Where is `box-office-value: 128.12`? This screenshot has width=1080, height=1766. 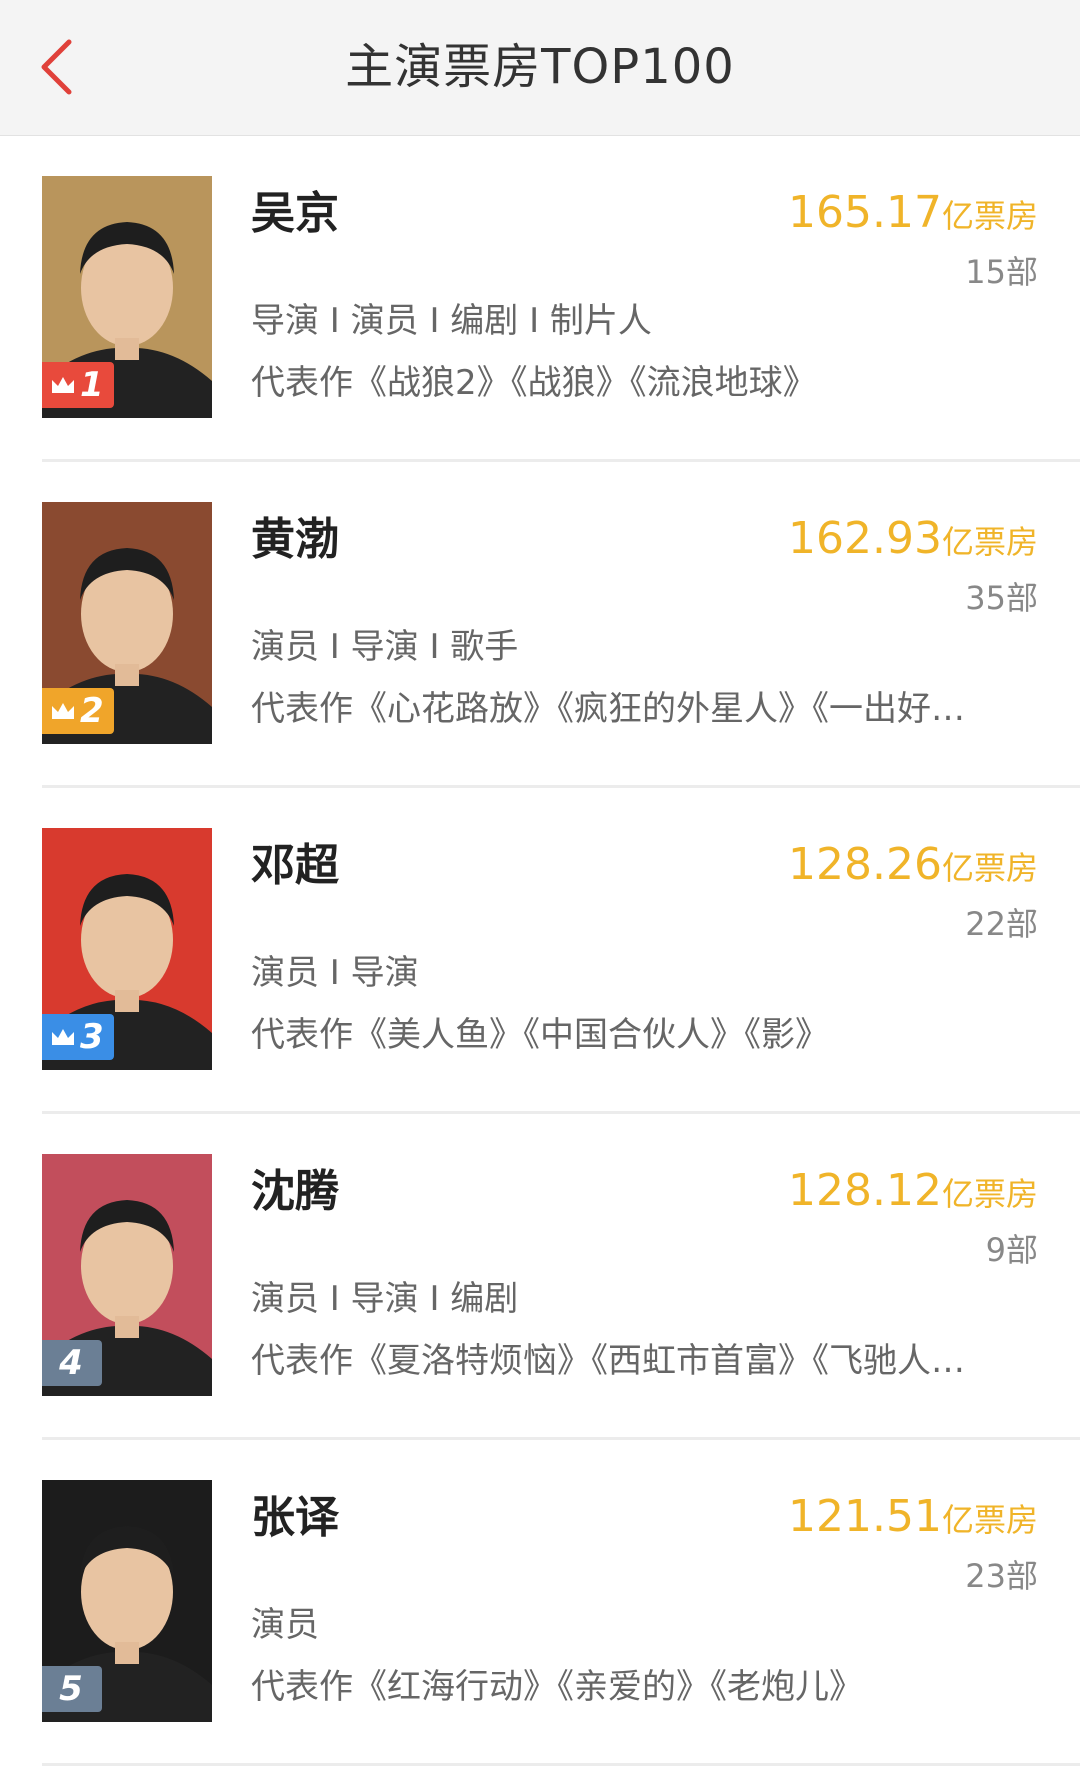
box-office-value: 128.12 is located at coordinates (865, 1190).